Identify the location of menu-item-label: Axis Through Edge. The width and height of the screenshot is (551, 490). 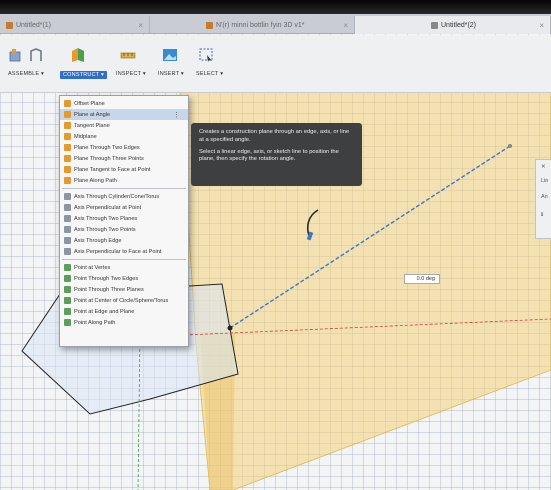
(98, 240).